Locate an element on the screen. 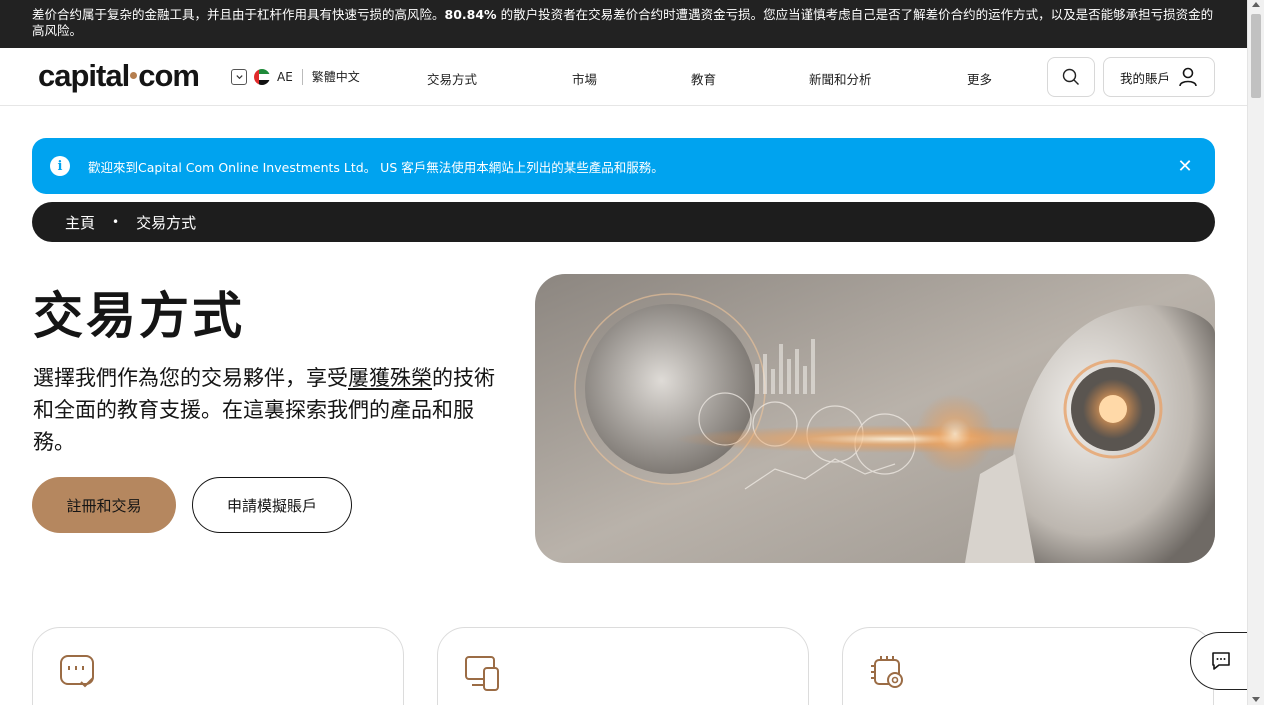 This screenshot has width=1264, height=705. awards-link: 屢獲殊榮 is located at coordinates (390, 378).